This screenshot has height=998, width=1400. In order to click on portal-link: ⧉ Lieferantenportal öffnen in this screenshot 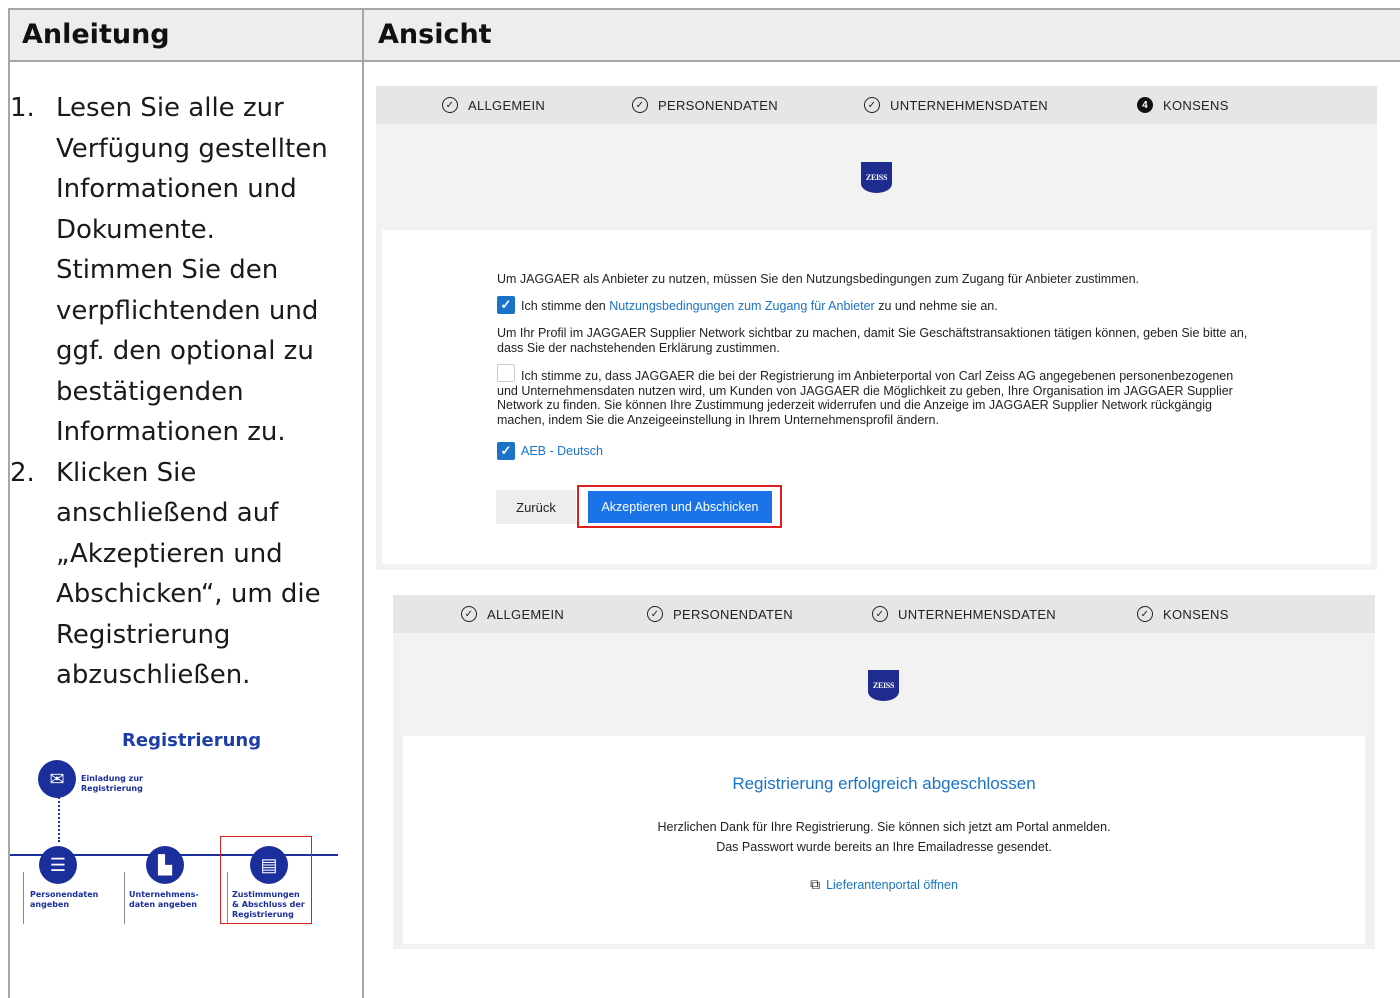, I will do `click(884, 885)`.